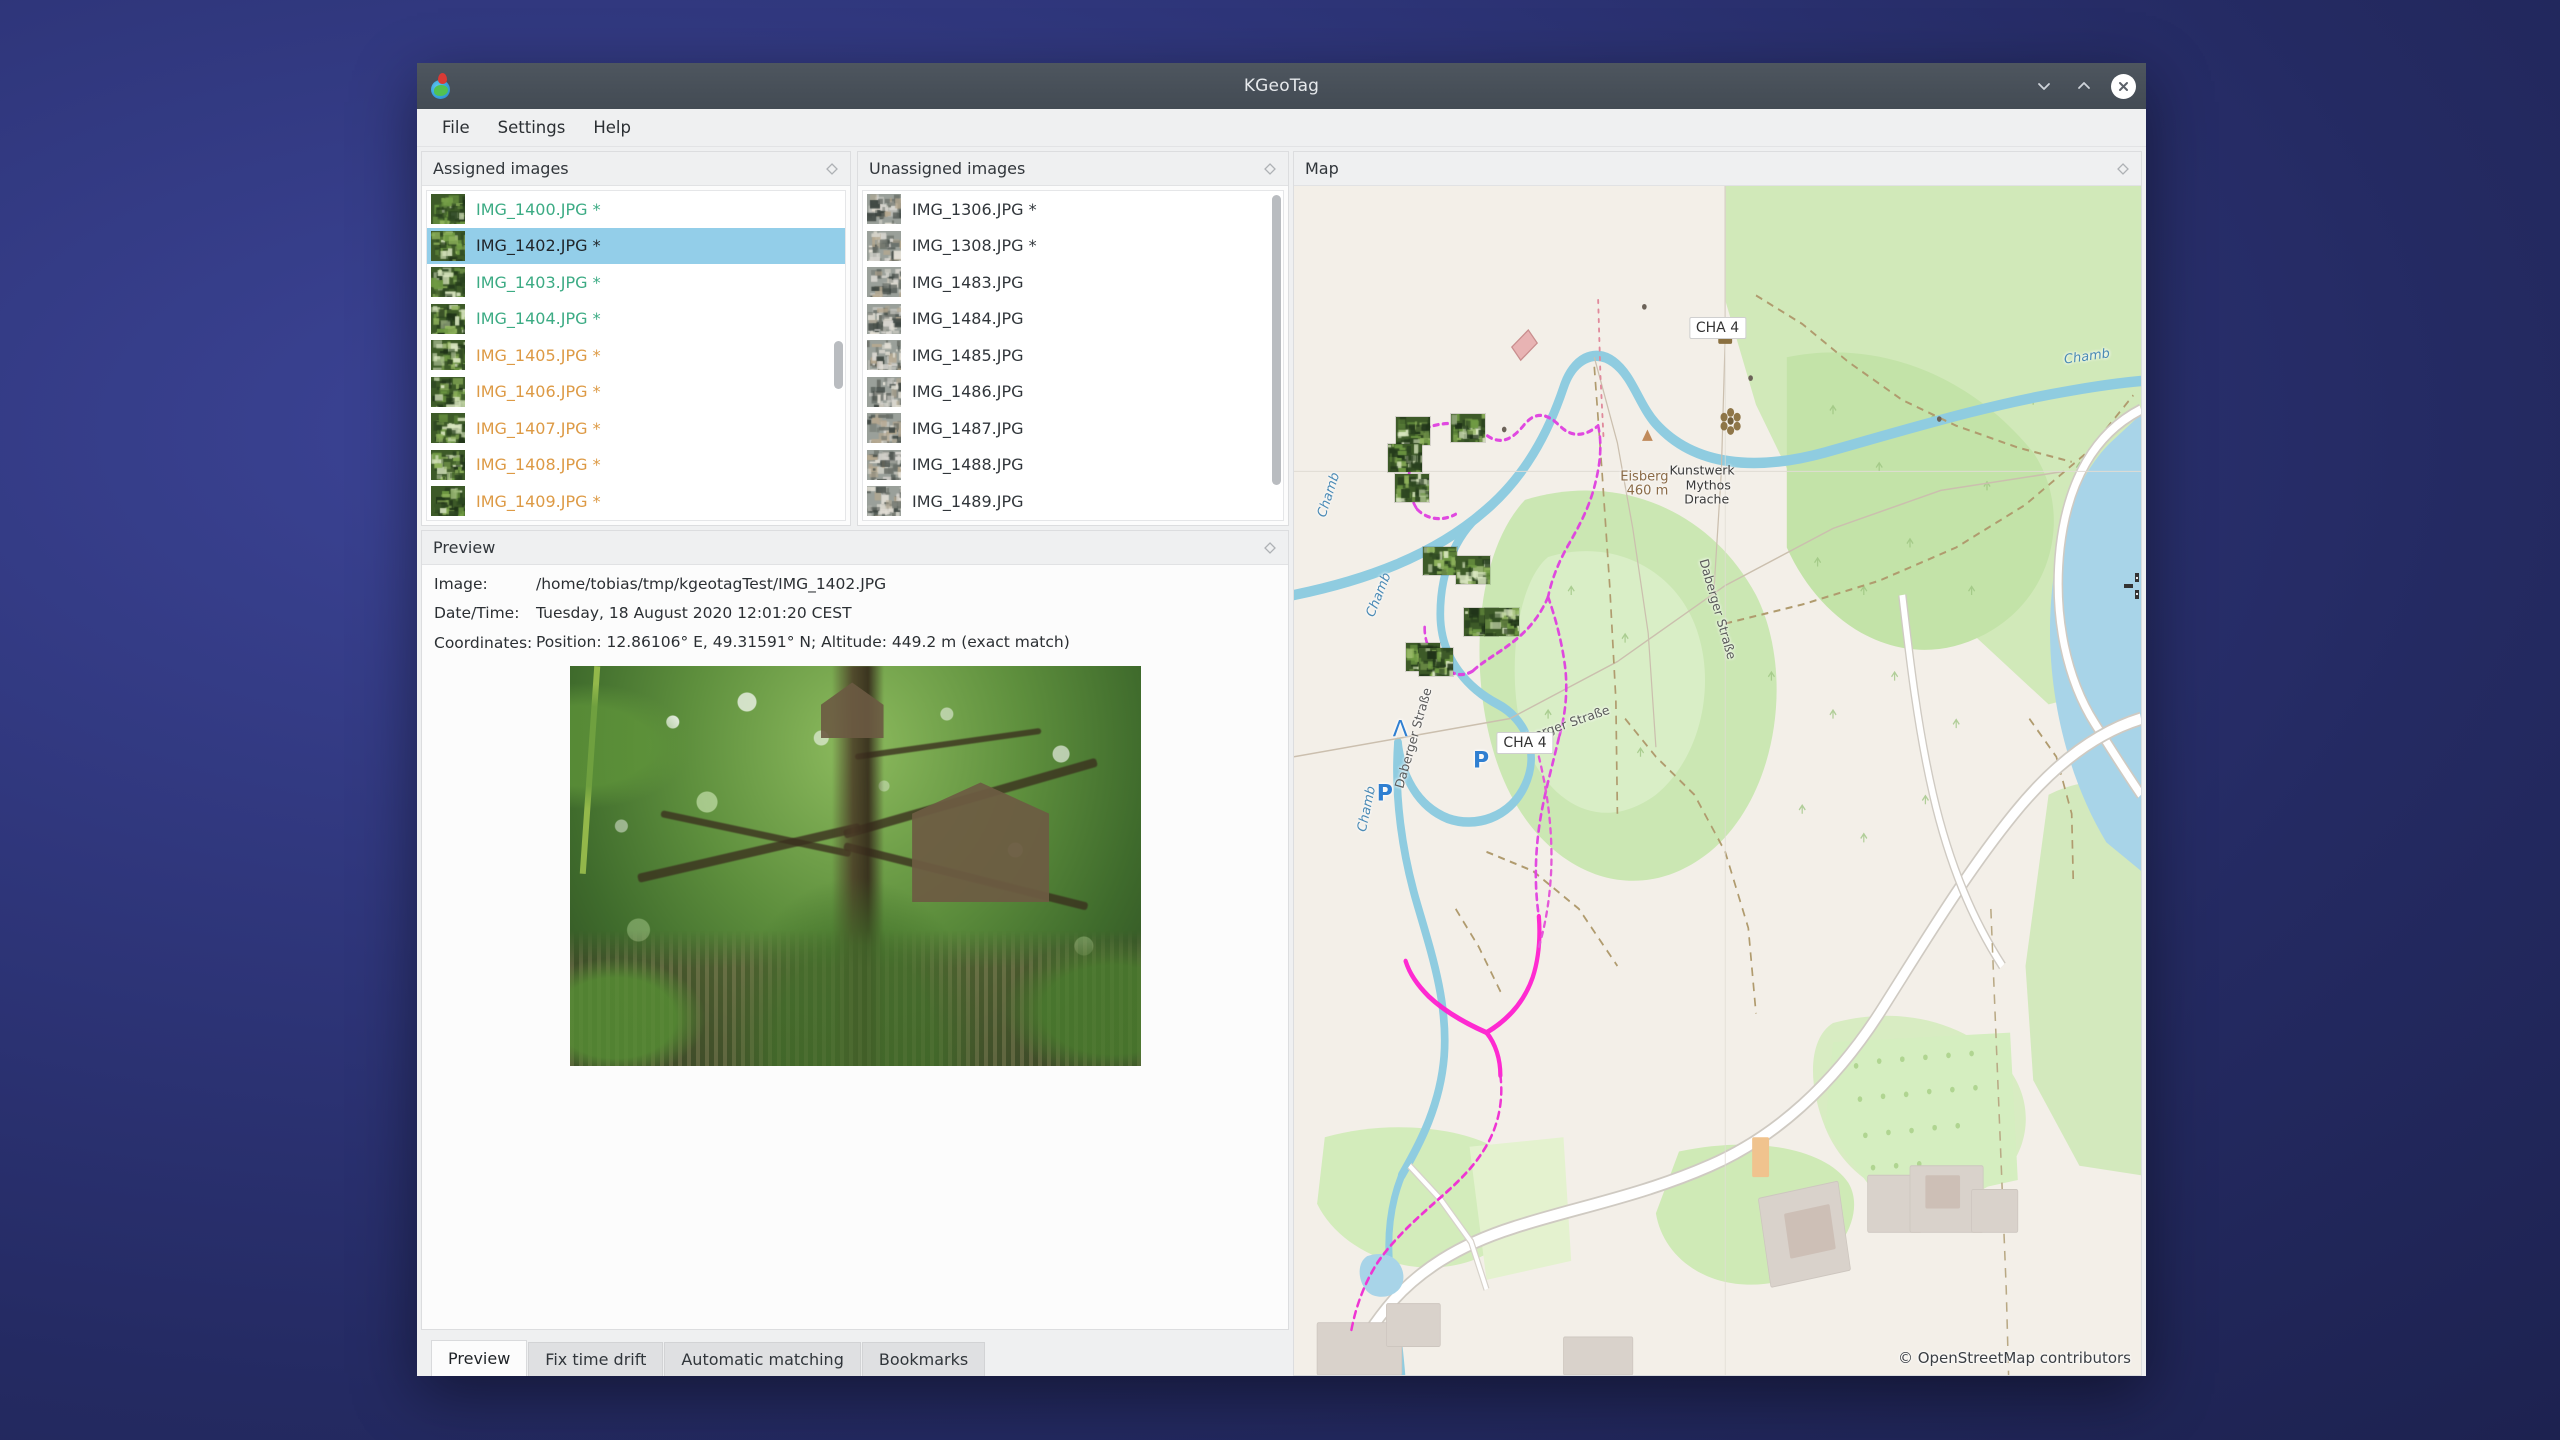  I want to click on list-item: IMG_1402.JPG *, so click(636, 245).